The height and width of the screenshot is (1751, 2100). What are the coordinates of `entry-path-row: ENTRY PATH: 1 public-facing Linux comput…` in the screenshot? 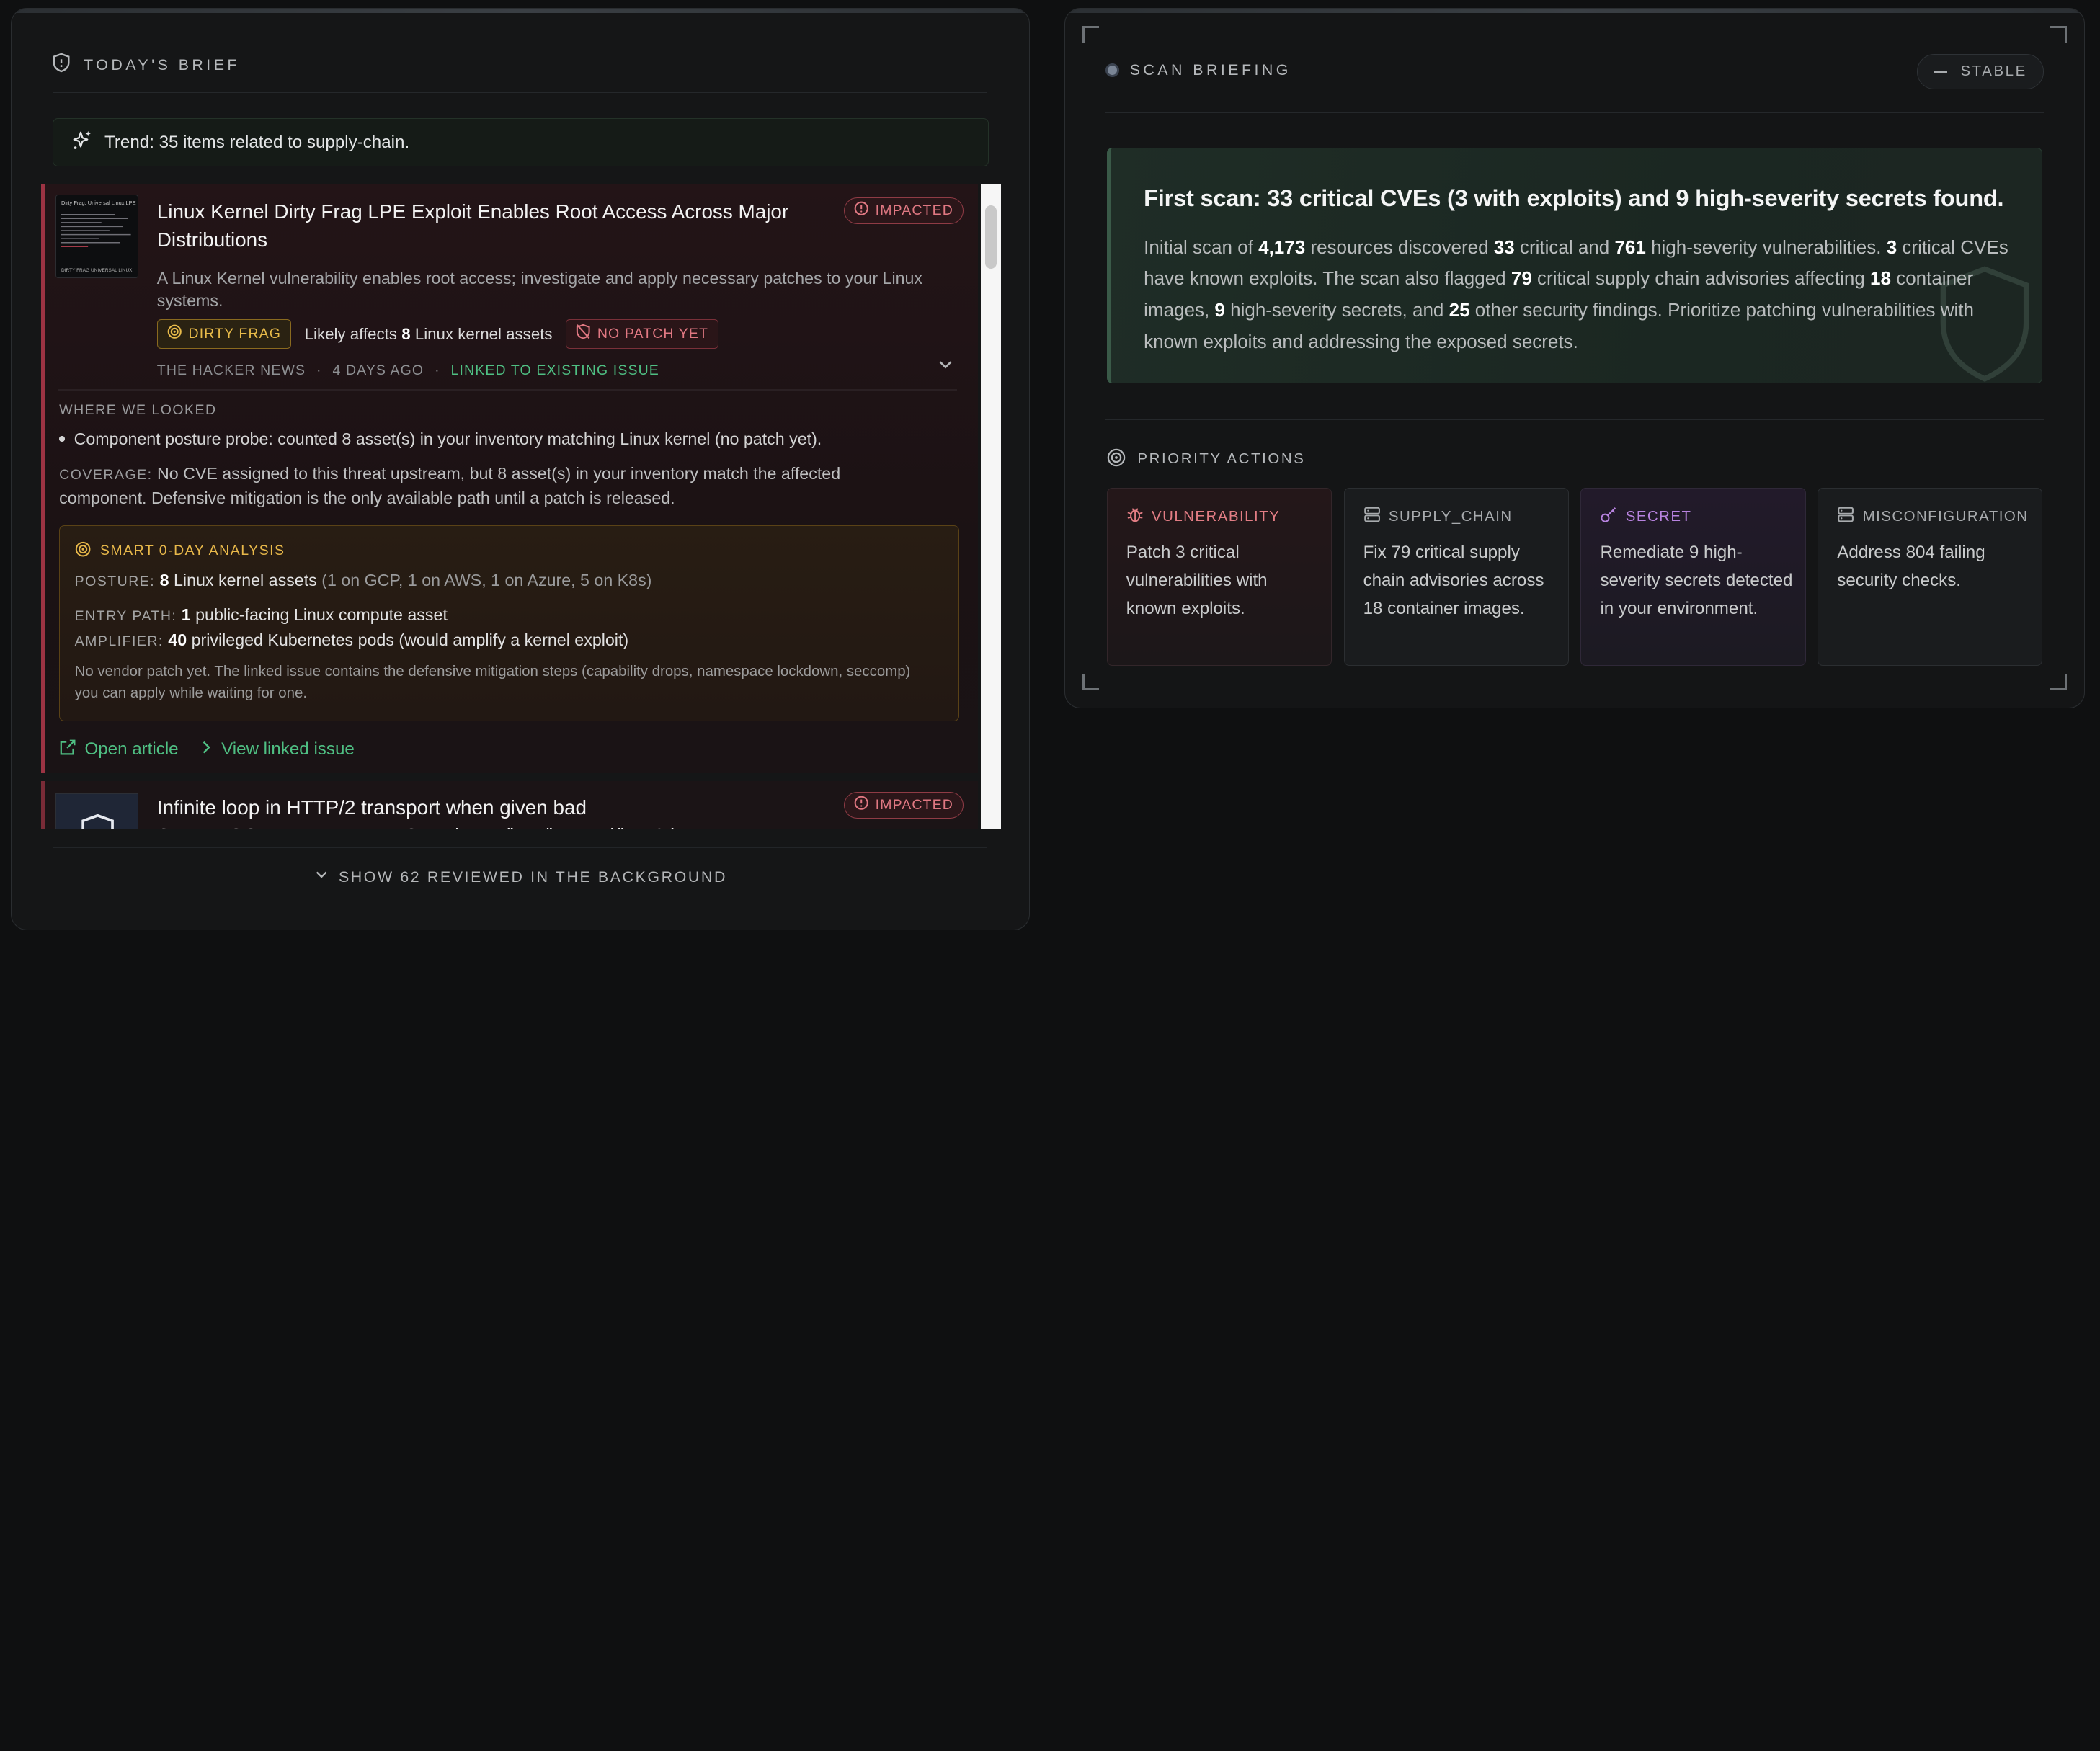 It's located at (261, 615).